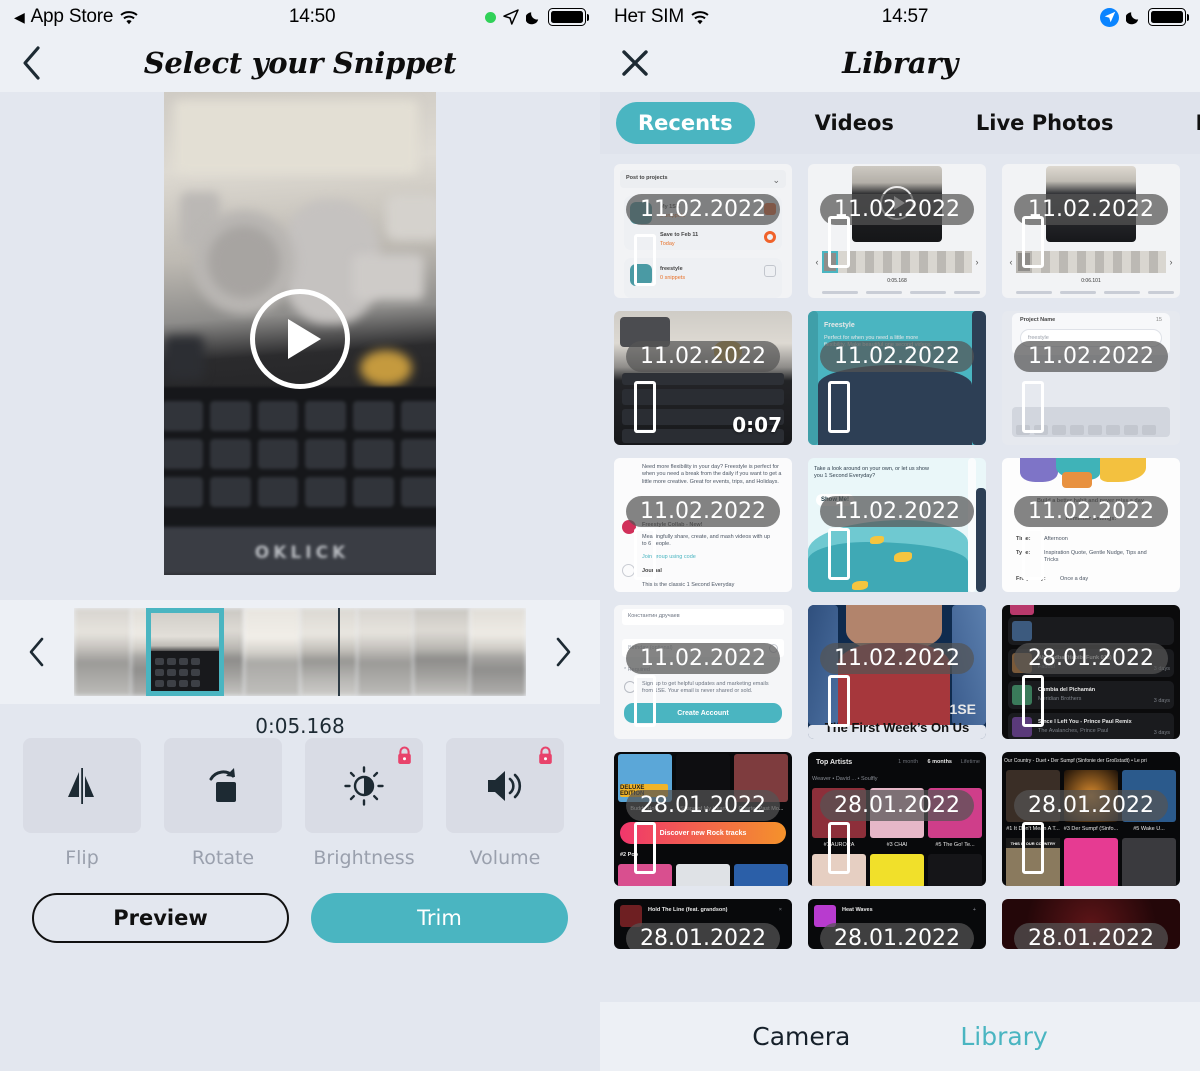 This screenshot has height=1071, width=1200. What do you see at coordinates (662, 17) in the screenshot?
I see `status-carrier-group-right: Нет SIM` at bounding box center [662, 17].